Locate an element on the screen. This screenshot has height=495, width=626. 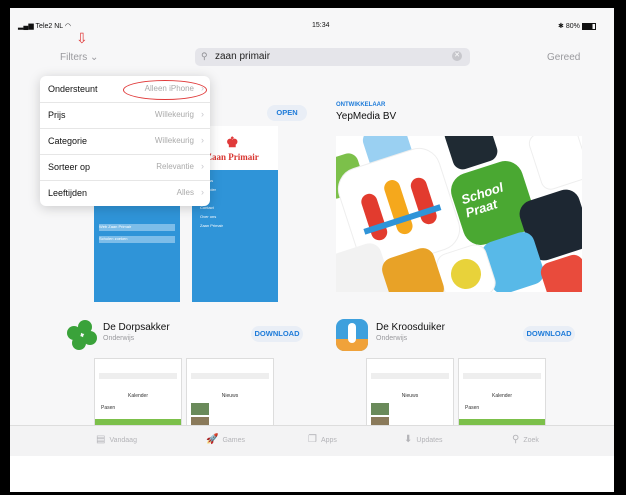
status-carrier: ▂▄▆ Tele2 NL ◠ is located at coordinates (44, 26).